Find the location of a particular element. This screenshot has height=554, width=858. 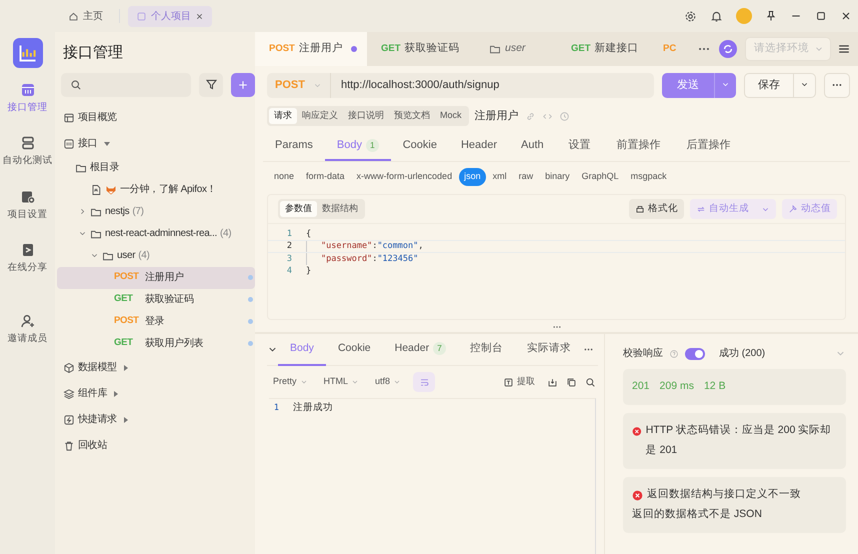

lightning-icon is located at coordinates (69, 420).